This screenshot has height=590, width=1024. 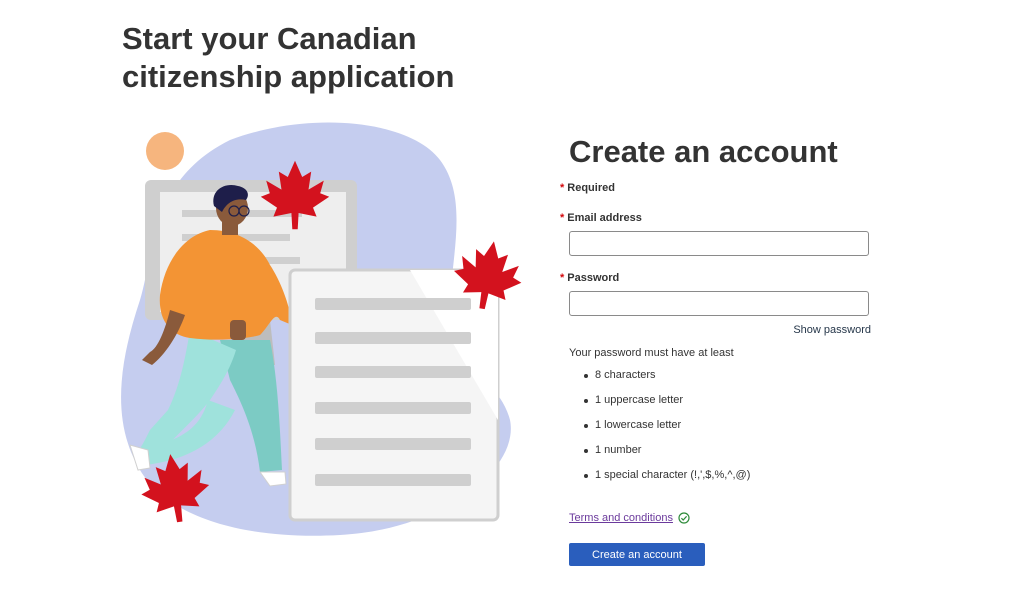 I want to click on check-circle-icon, so click(x=684, y=518).